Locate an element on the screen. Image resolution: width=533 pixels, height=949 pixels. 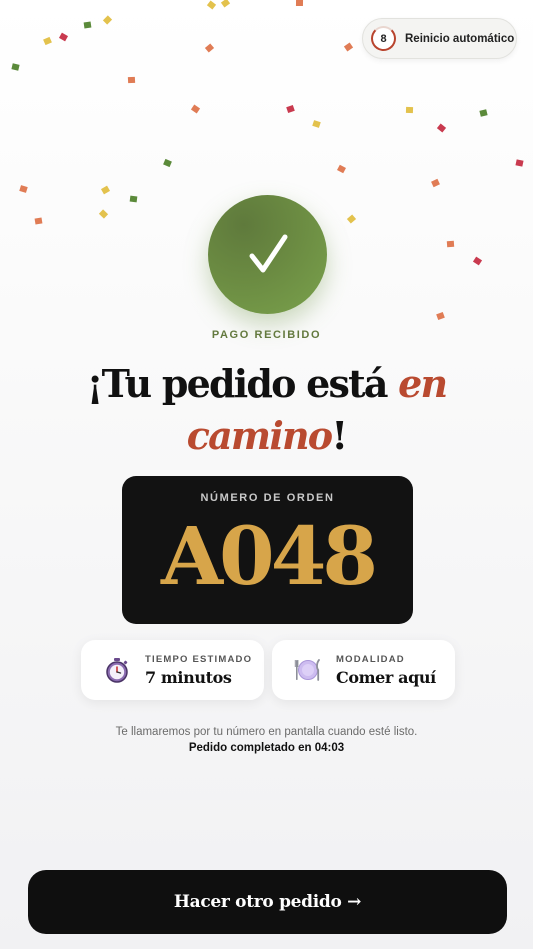
estimated-time-value: 7 minutos is located at coordinates (188, 677).